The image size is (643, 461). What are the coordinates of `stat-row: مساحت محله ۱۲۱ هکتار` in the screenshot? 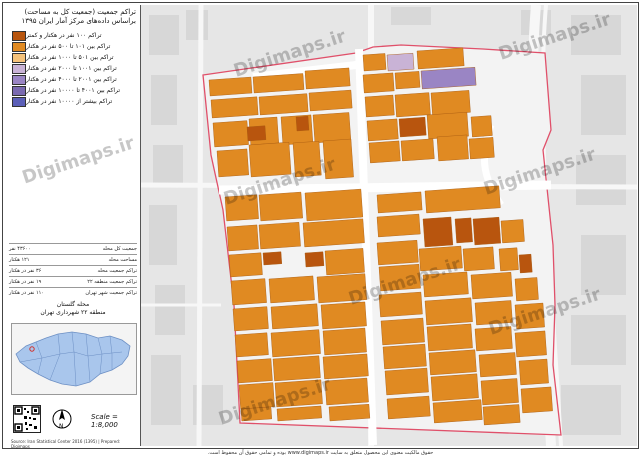 It's located at (73, 259).